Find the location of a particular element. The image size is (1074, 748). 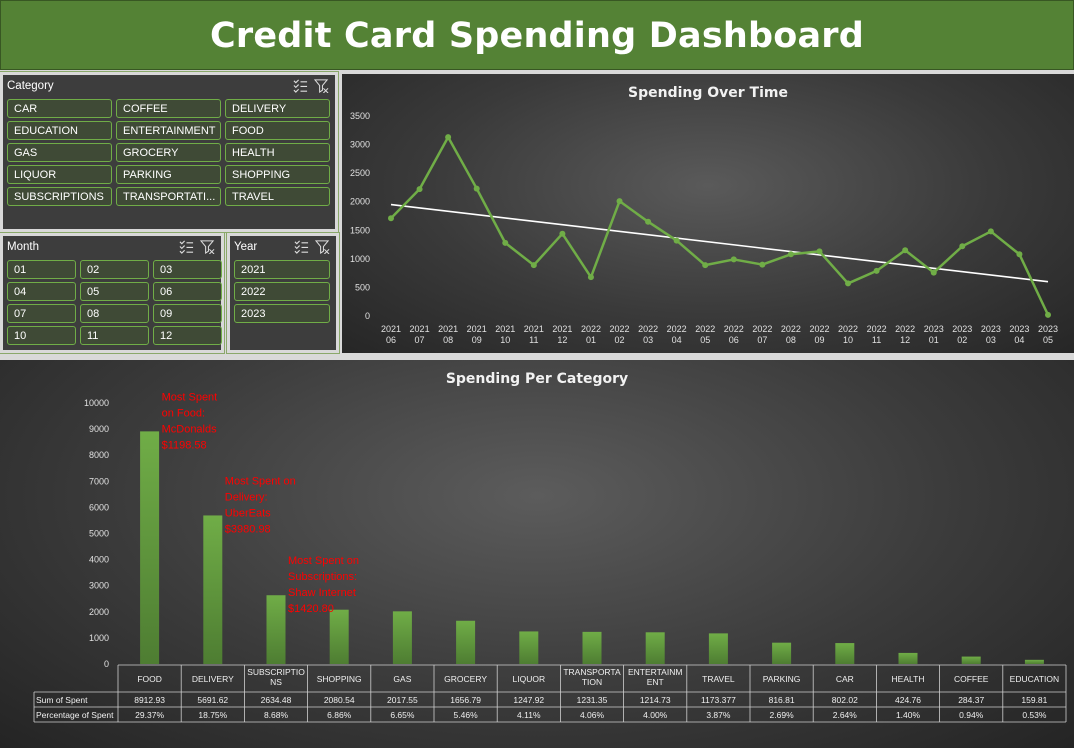

category-item-subscriptions: SUBSCRIPTIONS is located at coordinates (59, 196).